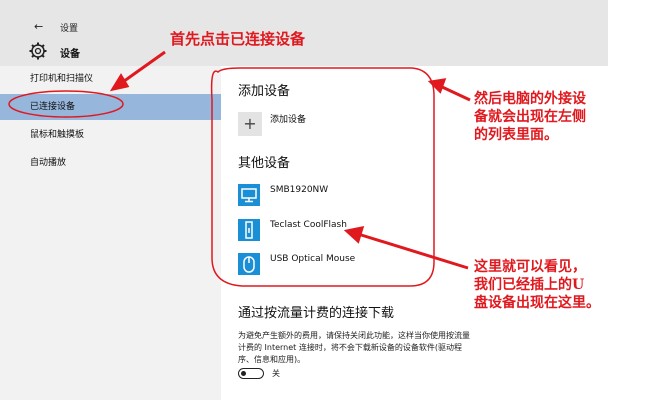 This screenshot has width=667, height=400. Describe the element at coordinates (48, 163) in the screenshot. I see `sidebar-item-label: 自动播放` at that location.